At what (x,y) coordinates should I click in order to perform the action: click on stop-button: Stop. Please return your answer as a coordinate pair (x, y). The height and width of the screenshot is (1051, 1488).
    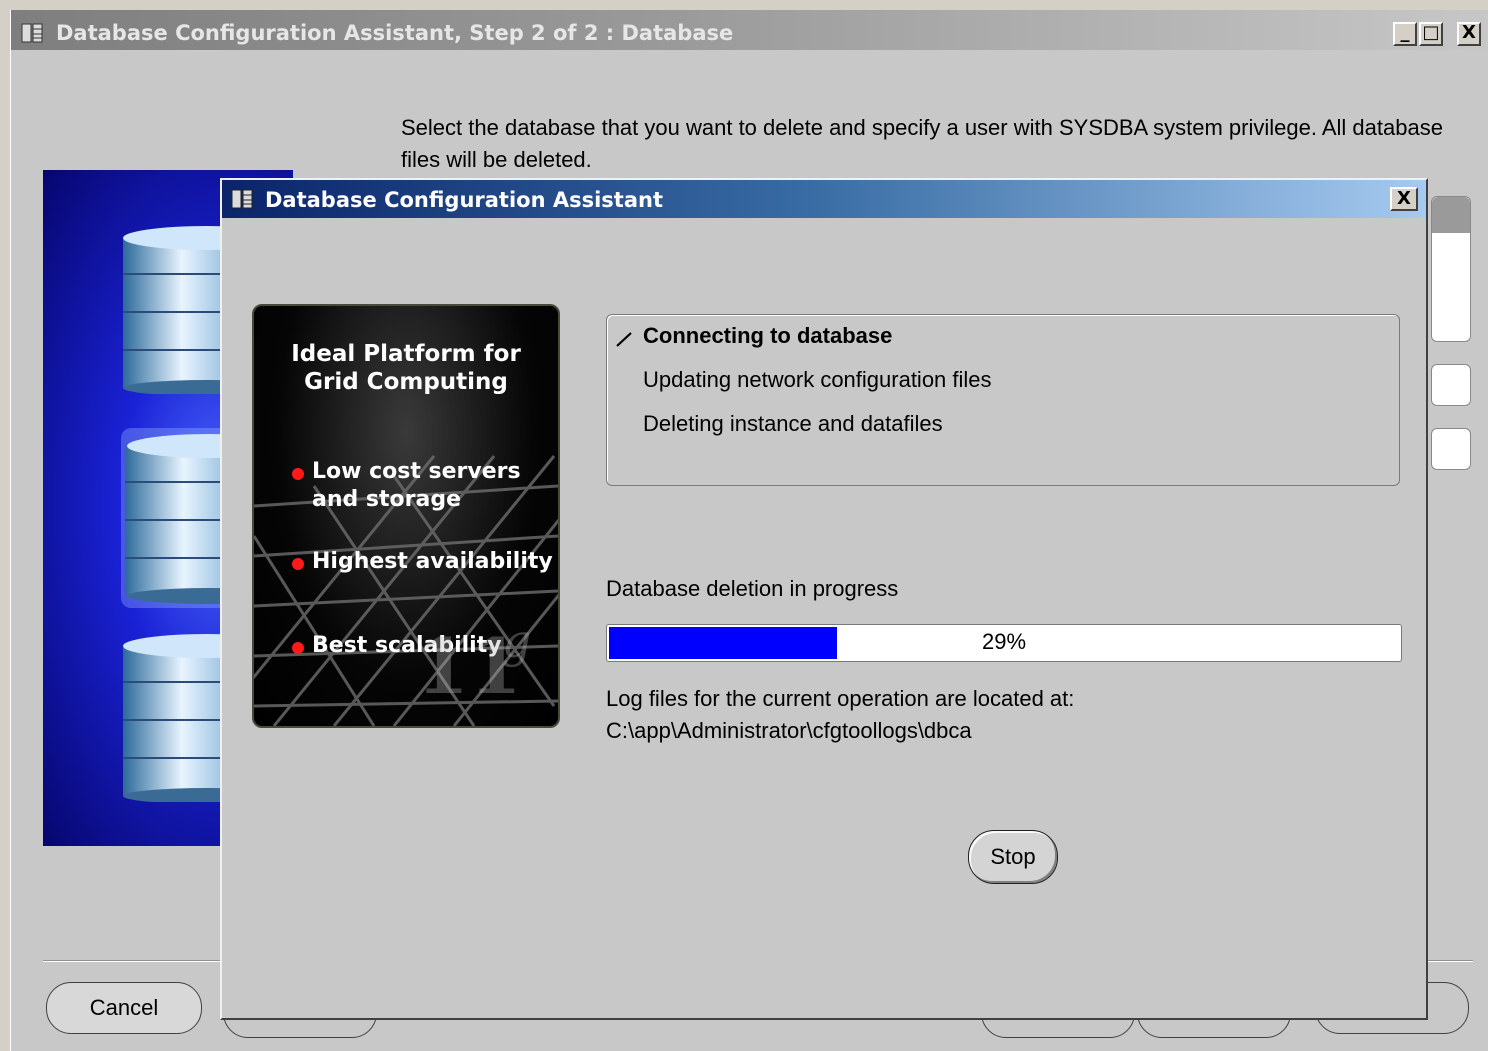
    Looking at the image, I should click on (1013, 857).